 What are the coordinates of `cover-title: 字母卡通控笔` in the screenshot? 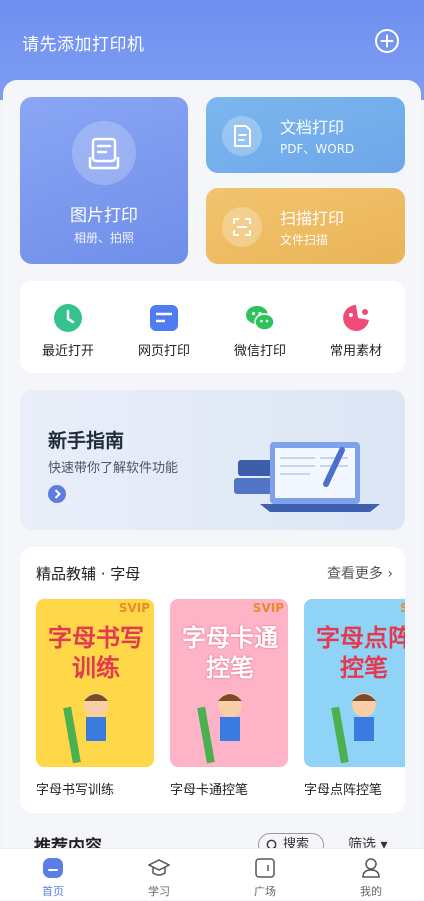 It's located at (230, 653).